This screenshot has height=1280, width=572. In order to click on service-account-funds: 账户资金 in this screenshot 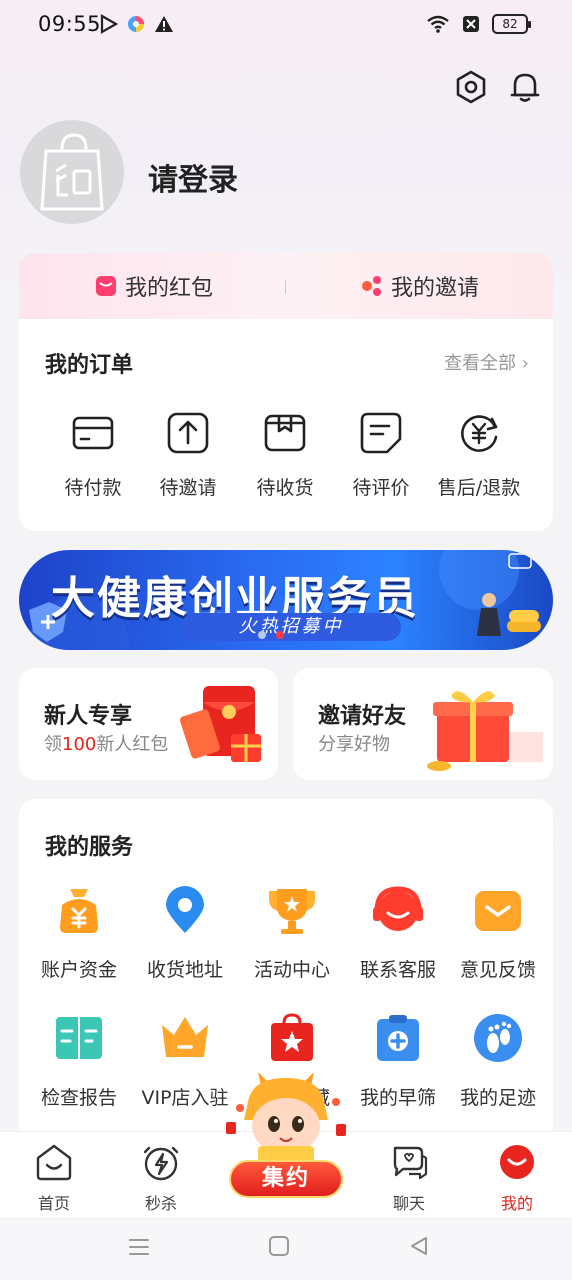, I will do `click(79, 932)`.